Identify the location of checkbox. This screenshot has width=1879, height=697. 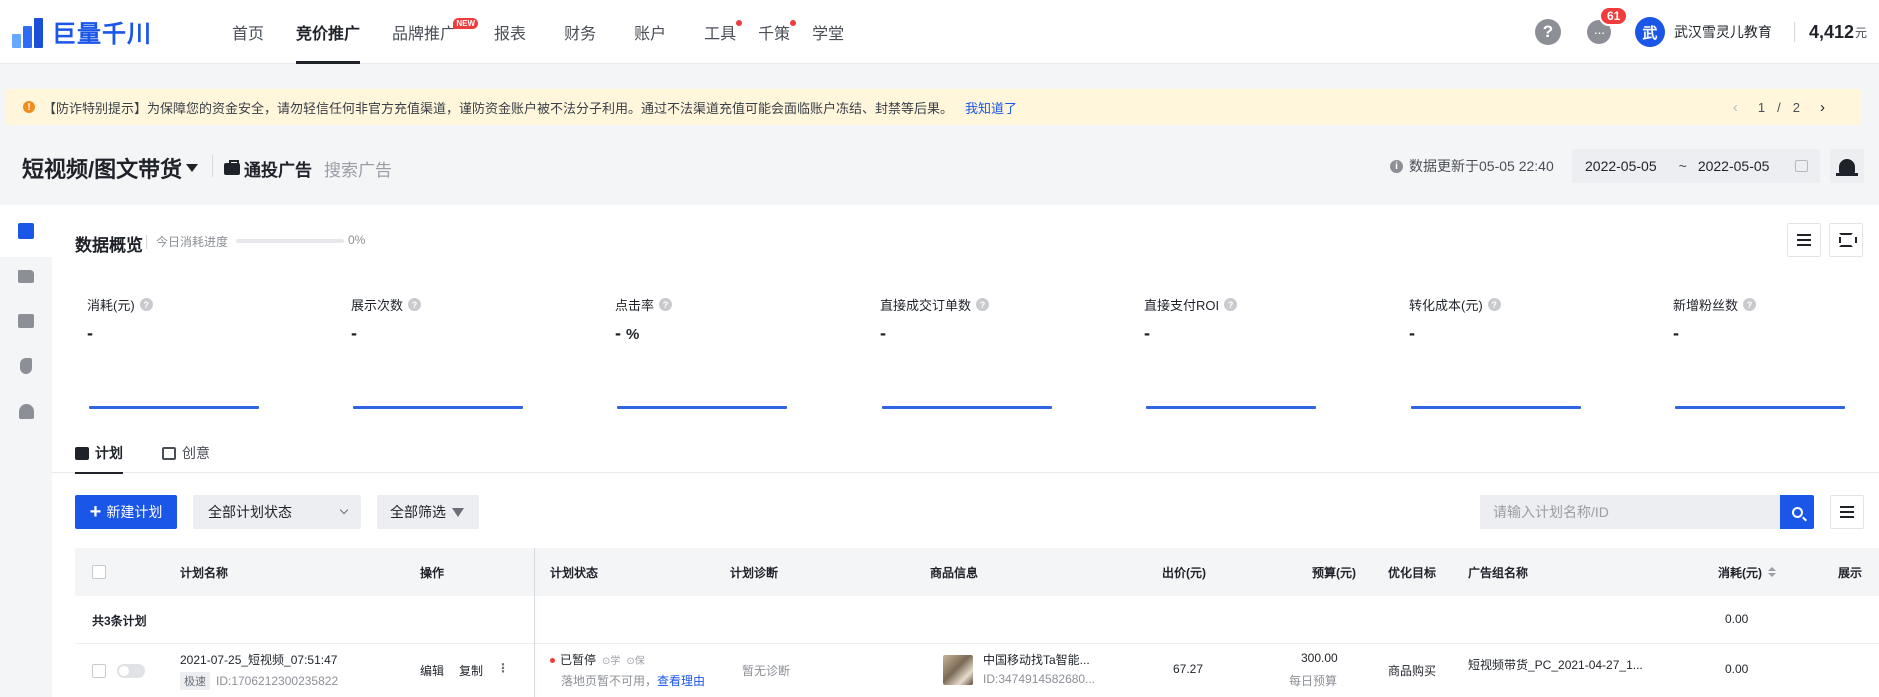
(99, 572).